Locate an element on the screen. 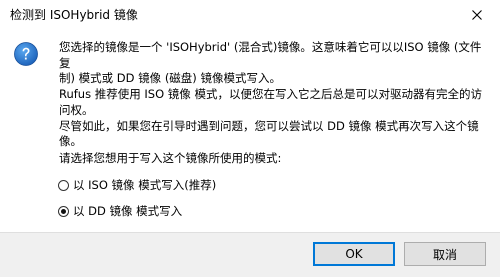  message-line: 问权。 is located at coordinates (76, 109).